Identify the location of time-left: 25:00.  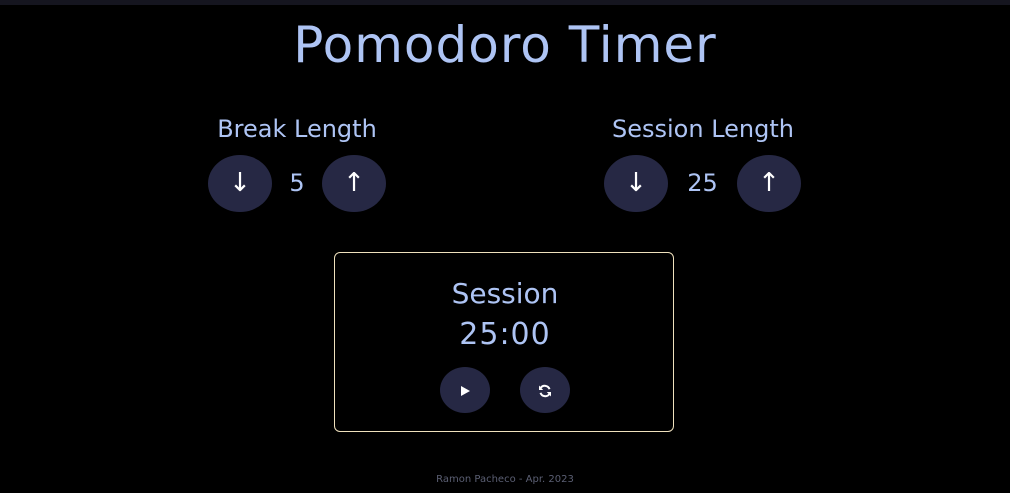
(505, 334).